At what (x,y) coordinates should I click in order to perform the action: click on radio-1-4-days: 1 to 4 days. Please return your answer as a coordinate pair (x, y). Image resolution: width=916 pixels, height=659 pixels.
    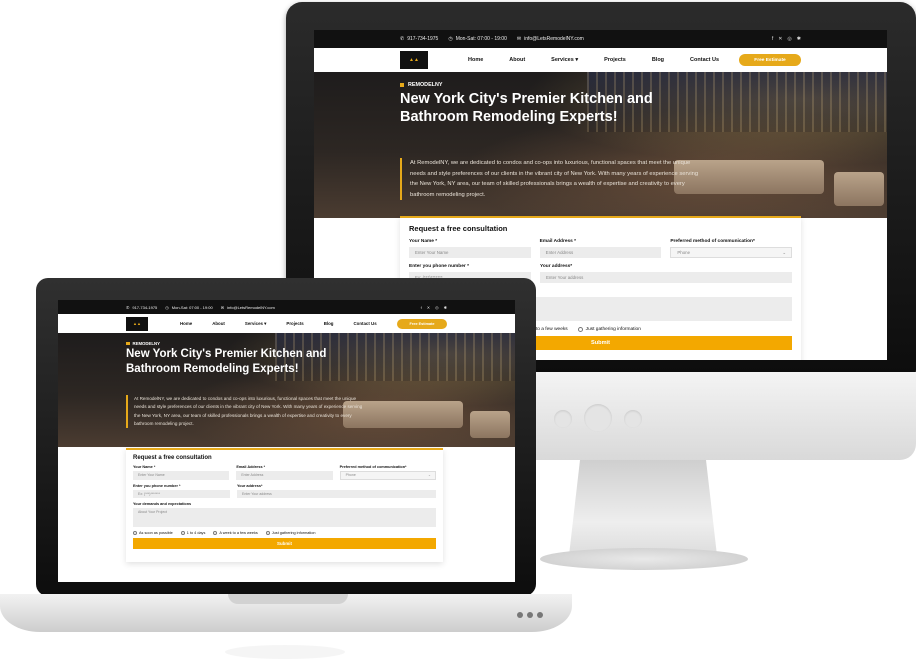
    Looking at the image, I should click on (193, 533).